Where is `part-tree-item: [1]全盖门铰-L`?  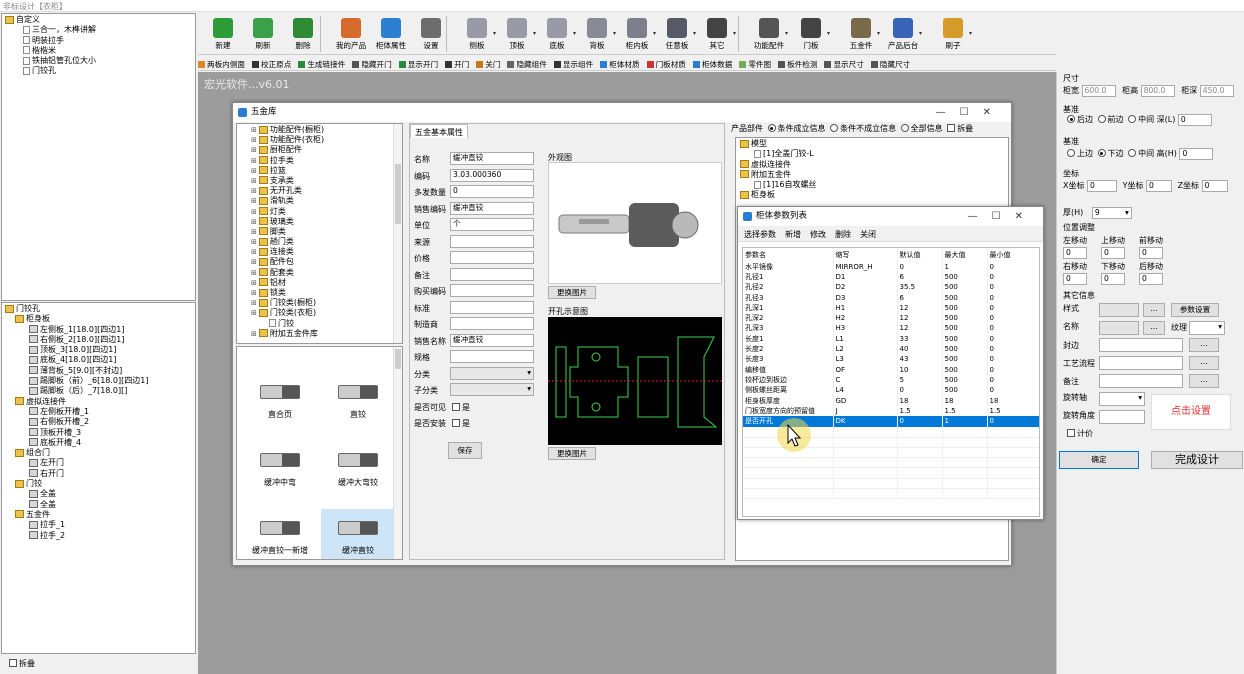 part-tree-item: [1]全盖门铰-L is located at coordinates (872, 154).